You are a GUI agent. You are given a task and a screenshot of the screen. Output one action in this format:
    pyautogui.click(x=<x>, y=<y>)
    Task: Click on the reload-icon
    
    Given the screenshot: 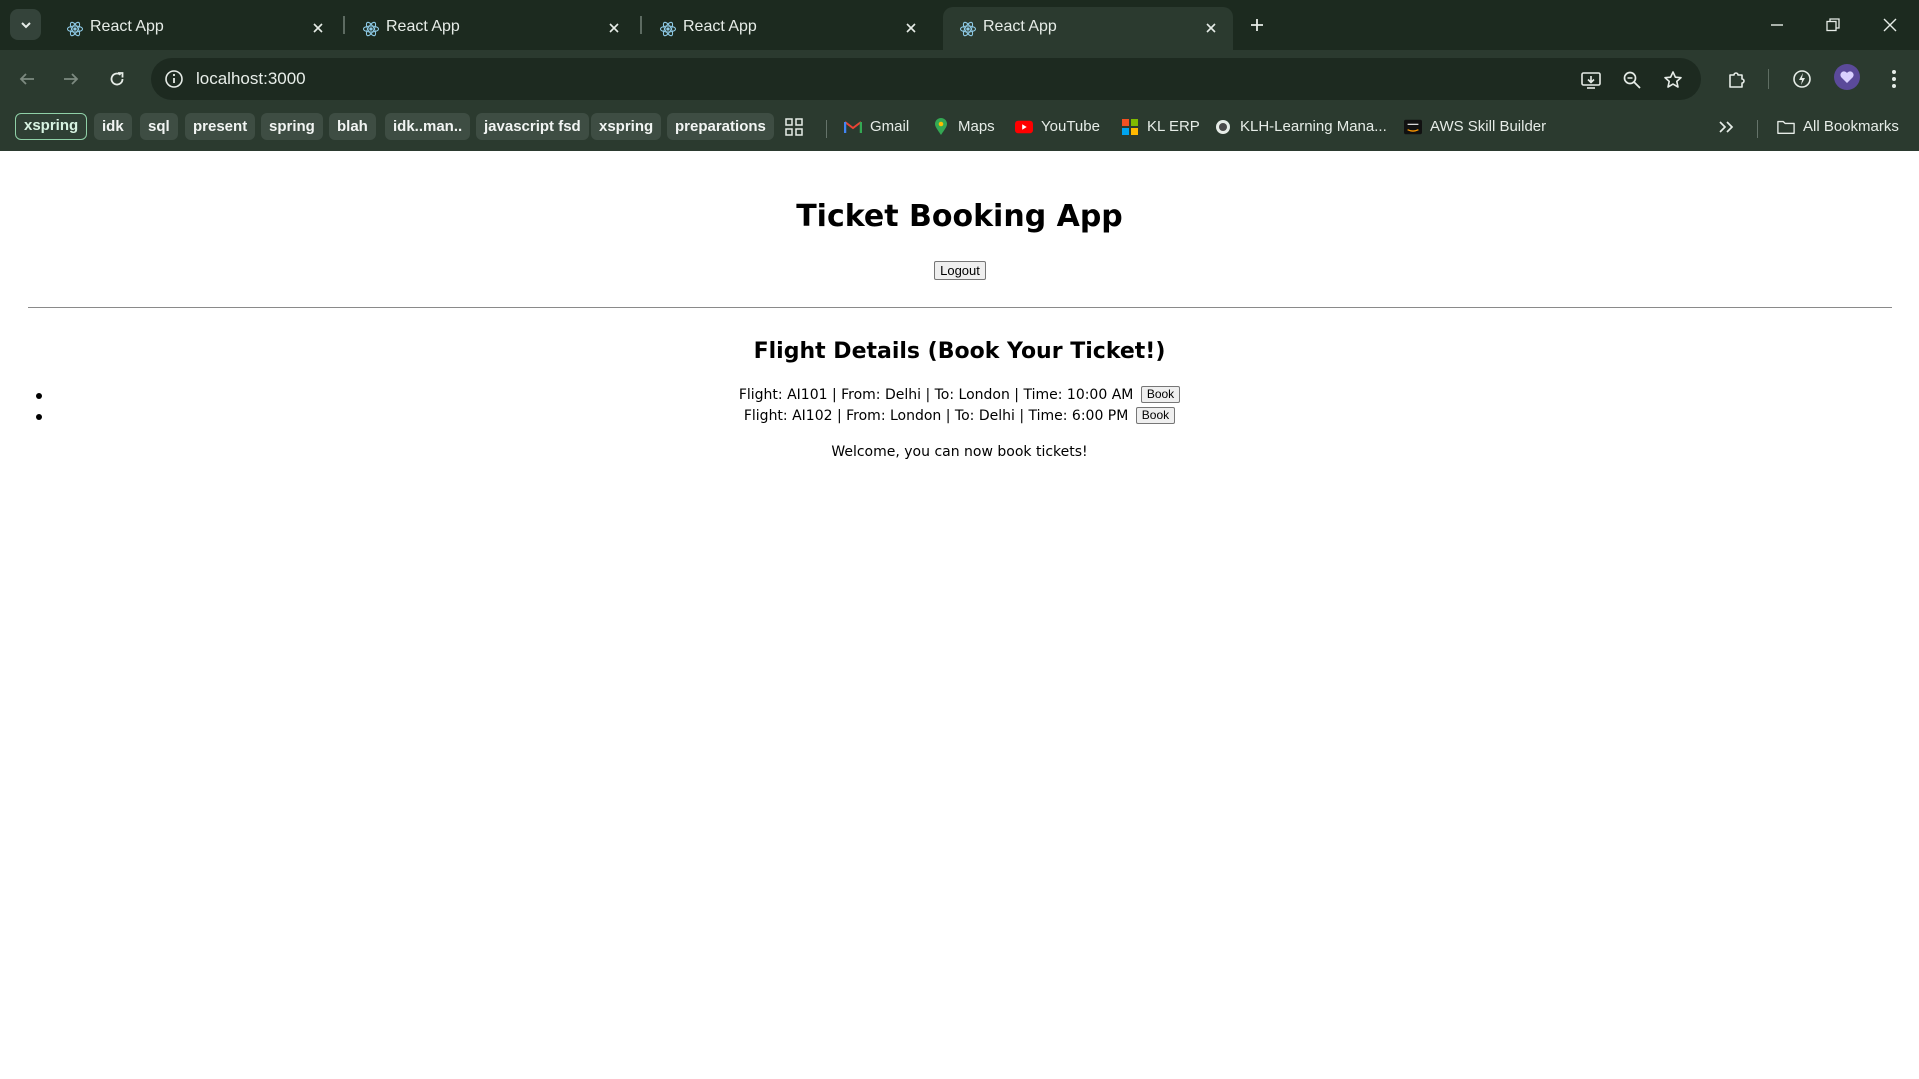 What is the action you would take?
    pyautogui.click(x=117, y=79)
    